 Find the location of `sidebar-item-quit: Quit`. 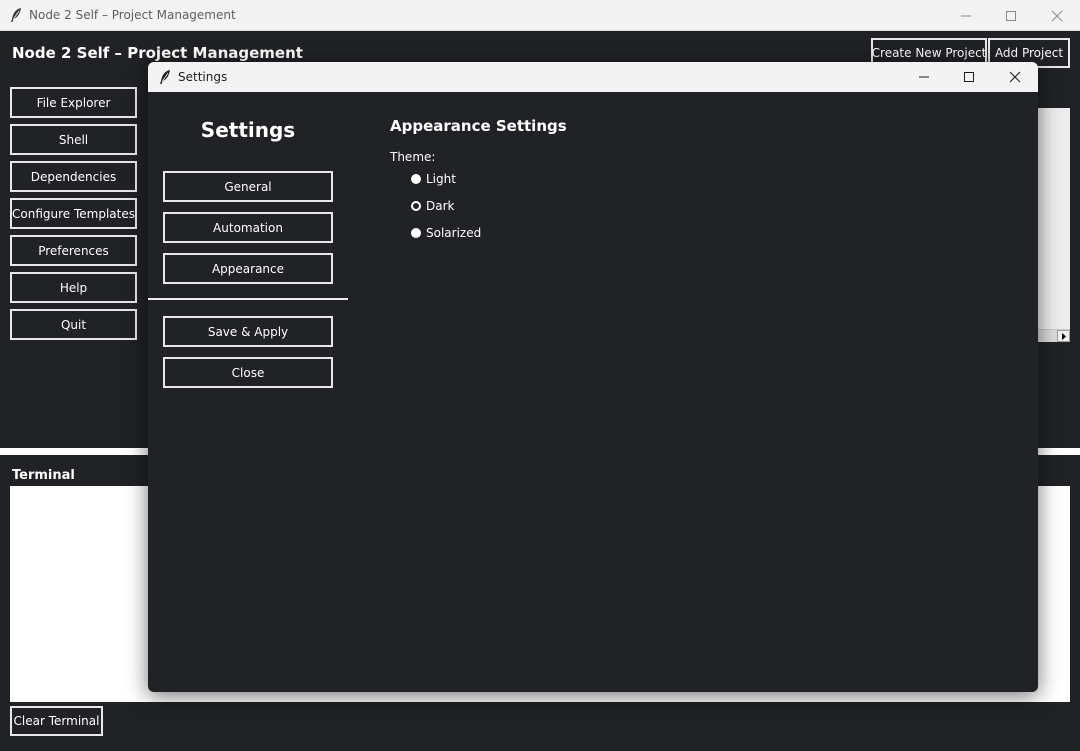

sidebar-item-quit: Quit is located at coordinates (73, 324).